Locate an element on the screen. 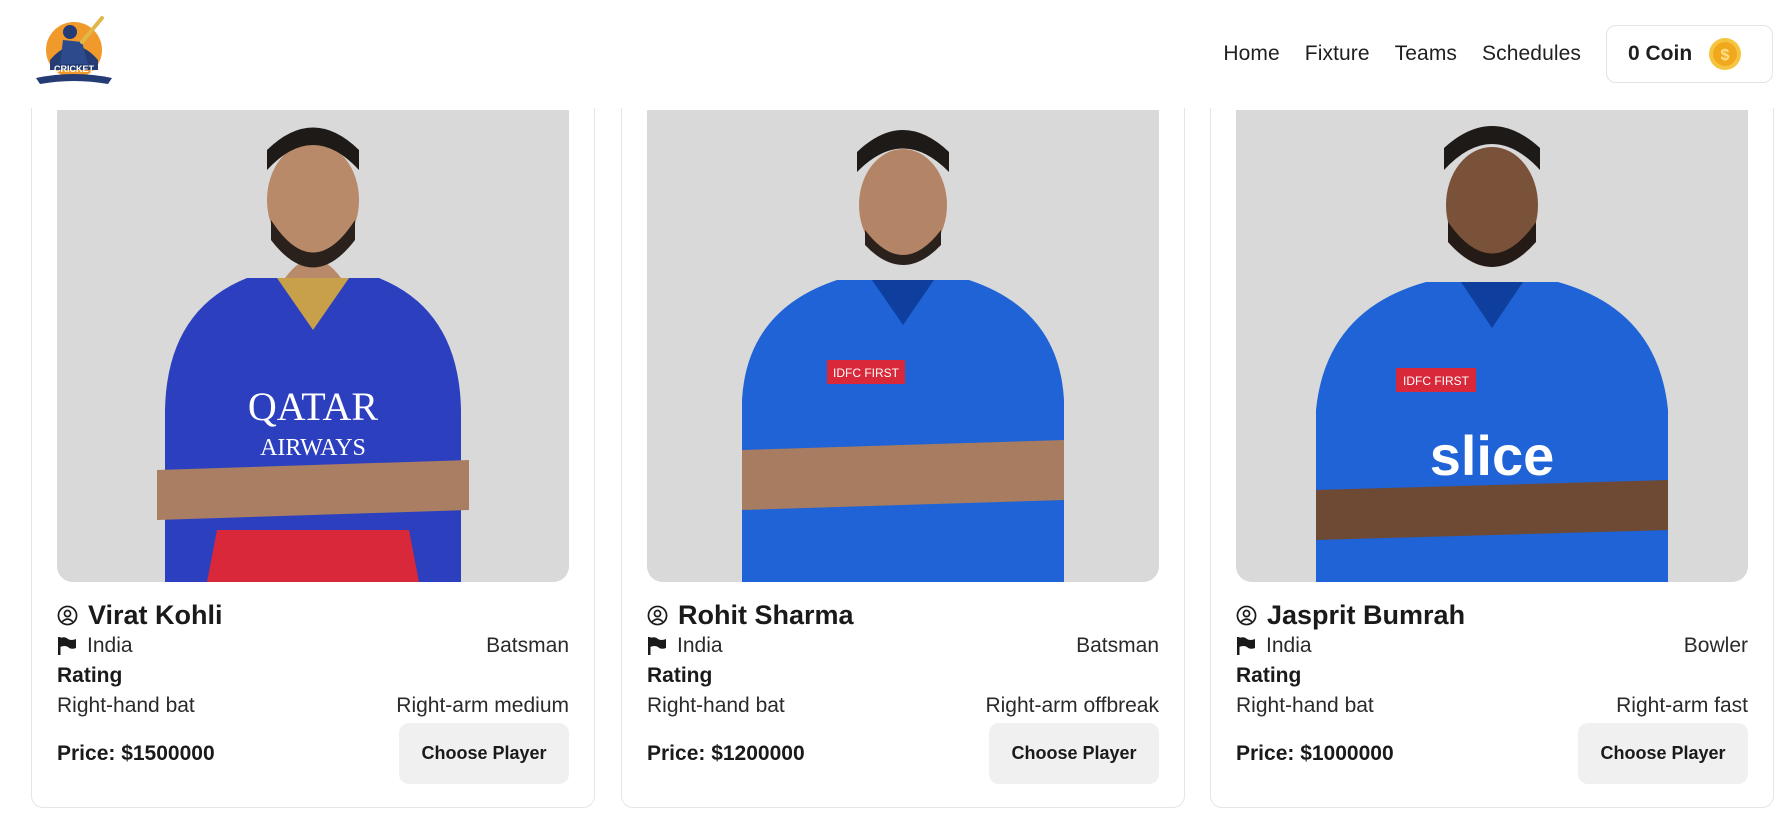 Image resolution: width=1787 pixels, height=825 pixels. player-style-row: Right-hand bat Right-arm medium is located at coordinates (313, 706).